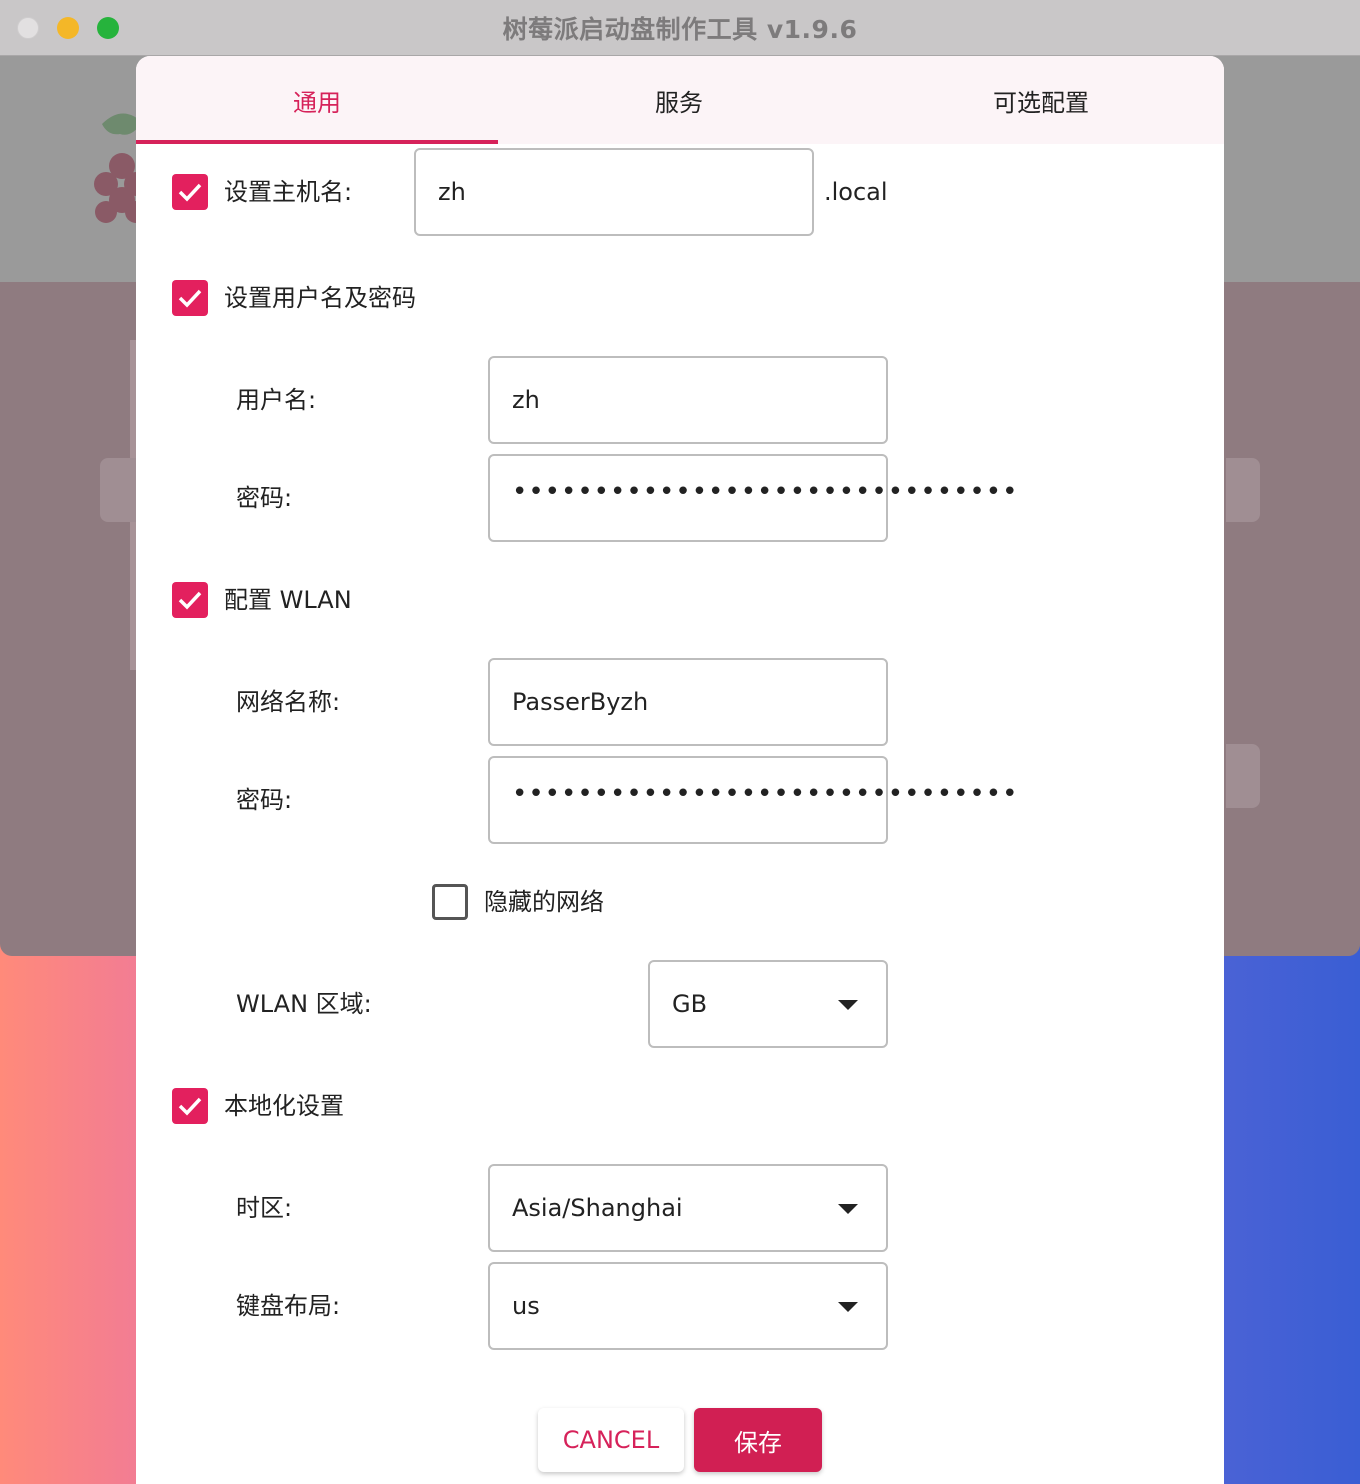 The width and height of the screenshot is (1360, 1484). Describe the element at coordinates (288, 600) in the screenshot. I see `wlan-label: 配置 WLAN` at that location.